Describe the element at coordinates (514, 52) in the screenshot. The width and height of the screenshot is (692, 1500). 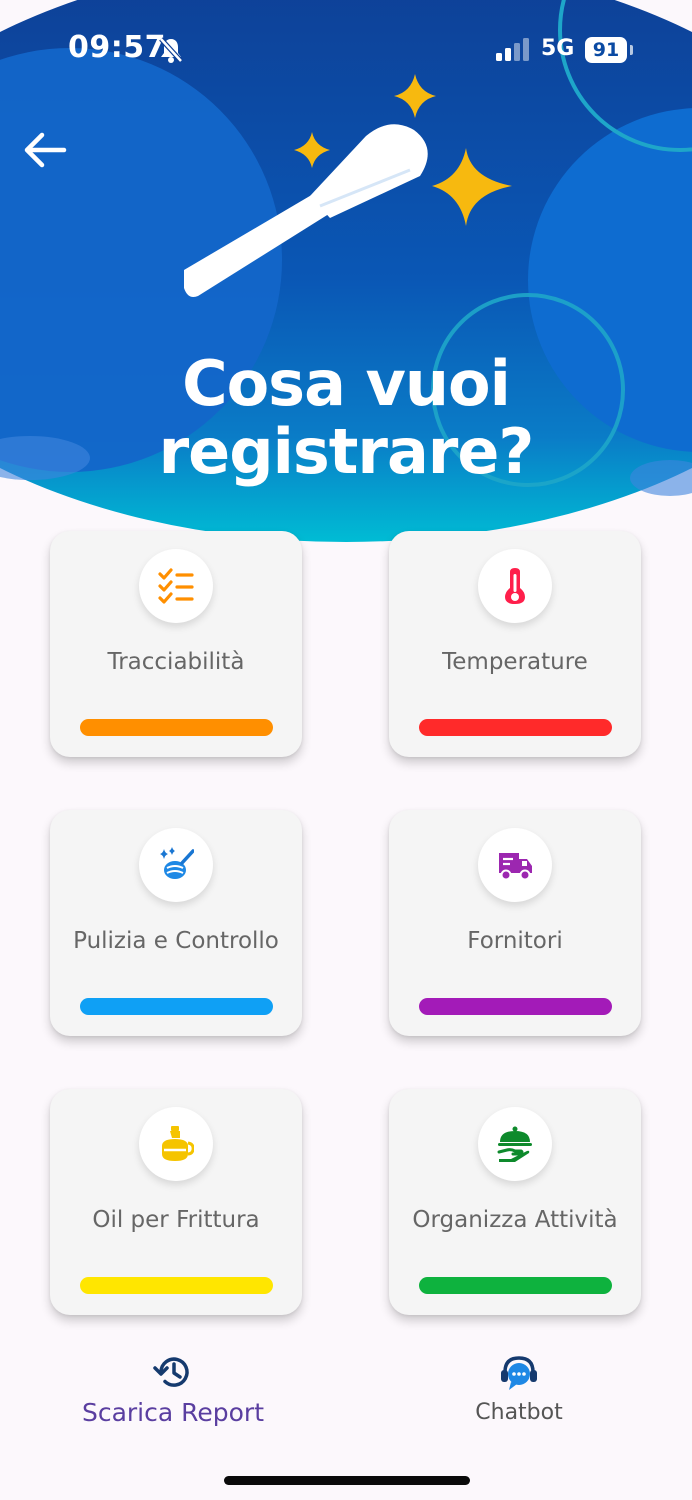
I see `cellular-signal-icon` at that location.